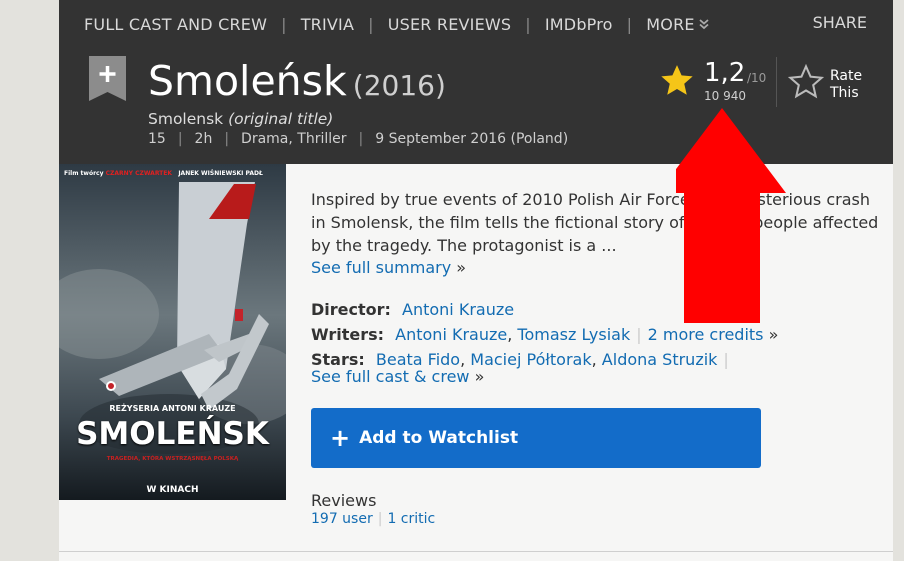 The height and width of the screenshot is (561, 904). I want to click on nav-more: MORE, so click(677, 24).